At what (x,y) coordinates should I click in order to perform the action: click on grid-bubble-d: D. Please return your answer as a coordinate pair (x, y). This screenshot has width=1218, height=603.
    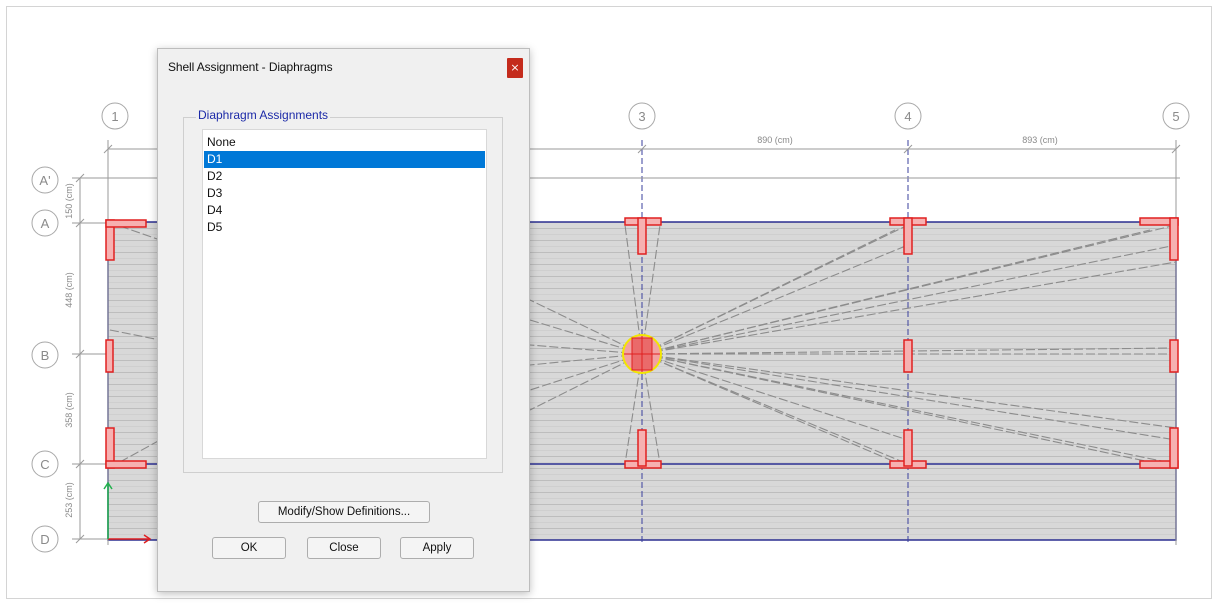
    Looking at the image, I should click on (45, 539).